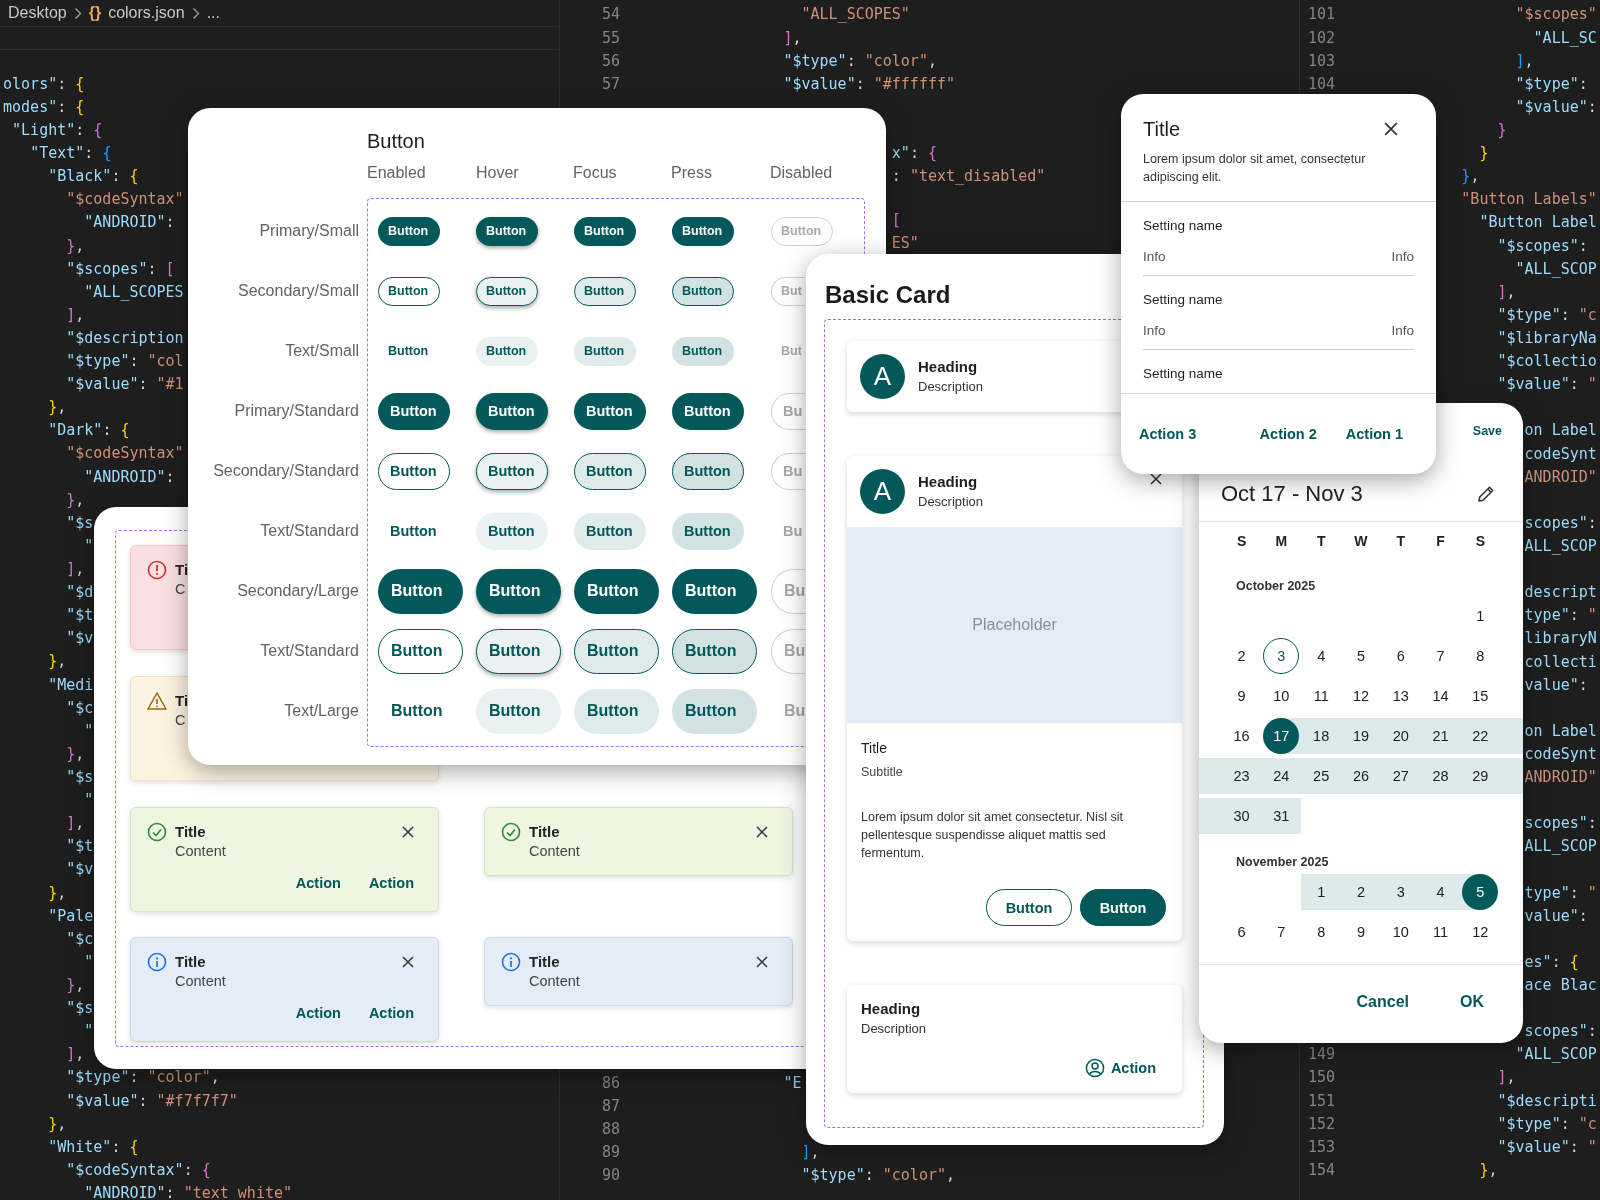 This screenshot has width=1600, height=1200. Describe the element at coordinates (1400, 892) in the screenshot. I see `calendar-day: 3` at that location.